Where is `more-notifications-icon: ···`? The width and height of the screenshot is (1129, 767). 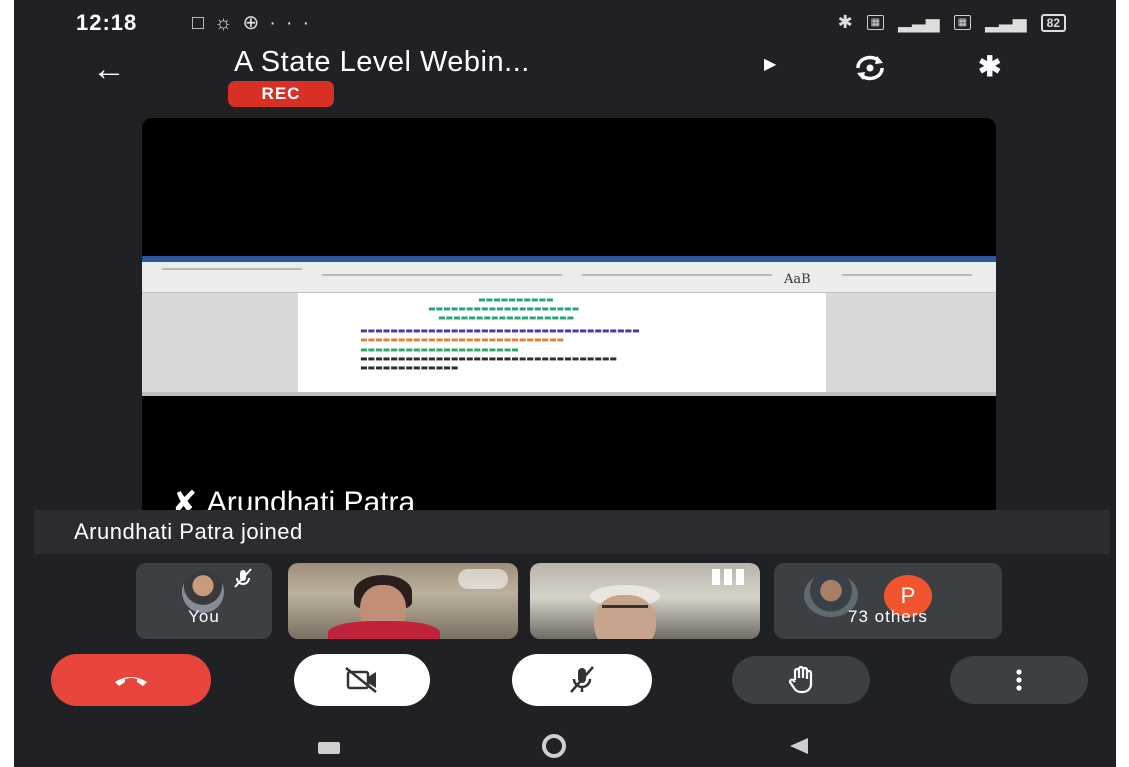 more-notifications-icon: ··· is located at coordinates (294, 23).